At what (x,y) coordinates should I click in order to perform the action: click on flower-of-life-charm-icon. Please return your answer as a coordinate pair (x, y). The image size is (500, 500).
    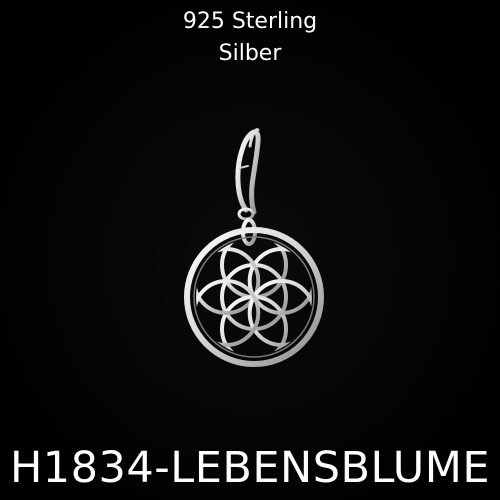
    Looking at the image, I should click on (254, 247).